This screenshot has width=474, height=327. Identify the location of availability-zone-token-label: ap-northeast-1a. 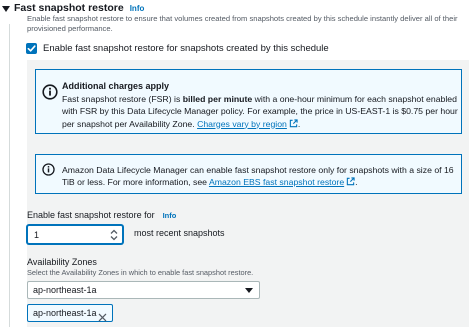
(65, 313).